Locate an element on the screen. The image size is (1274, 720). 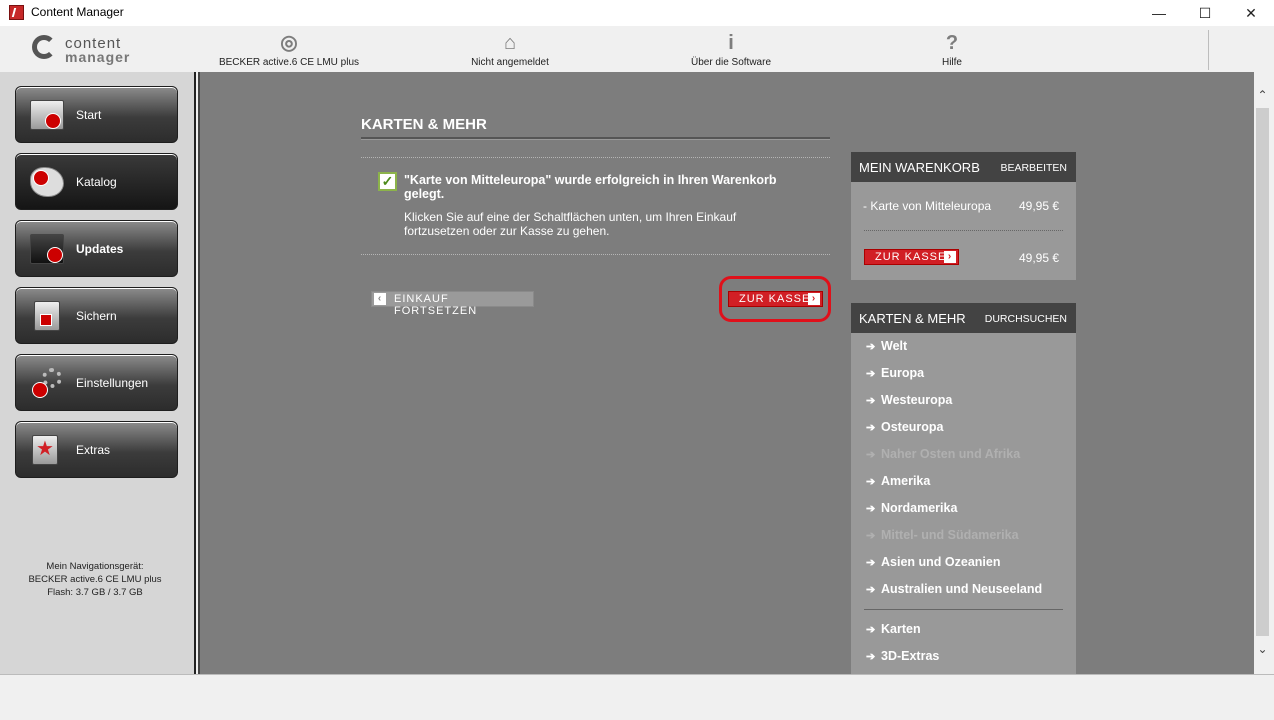
cart-checkout-button: ZUR KASSE › is located at coordinates (911, 257).